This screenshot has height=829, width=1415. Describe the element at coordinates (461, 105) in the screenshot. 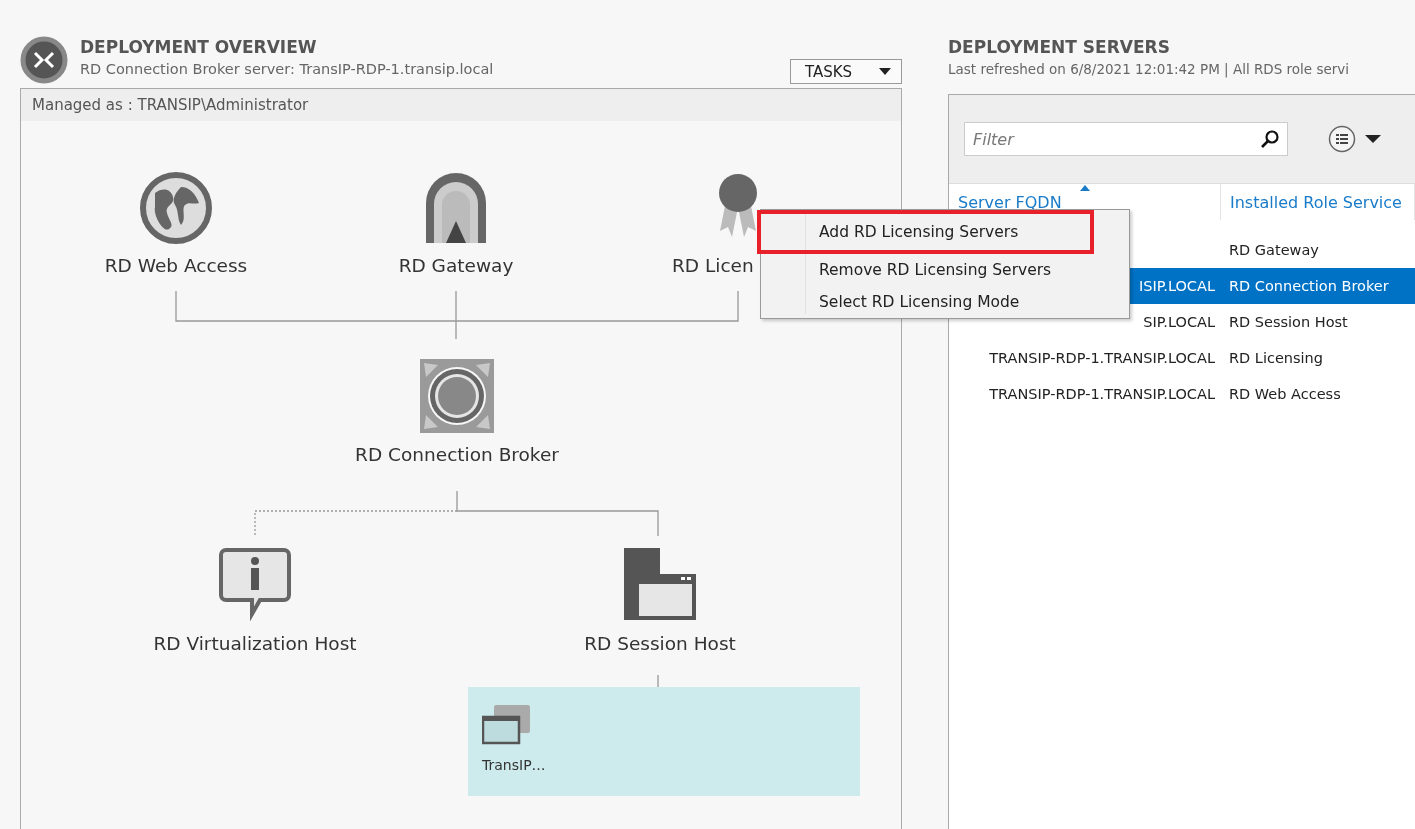

I see `managed-as-text: Managed as : TRANSIP\Administrator` at that location.